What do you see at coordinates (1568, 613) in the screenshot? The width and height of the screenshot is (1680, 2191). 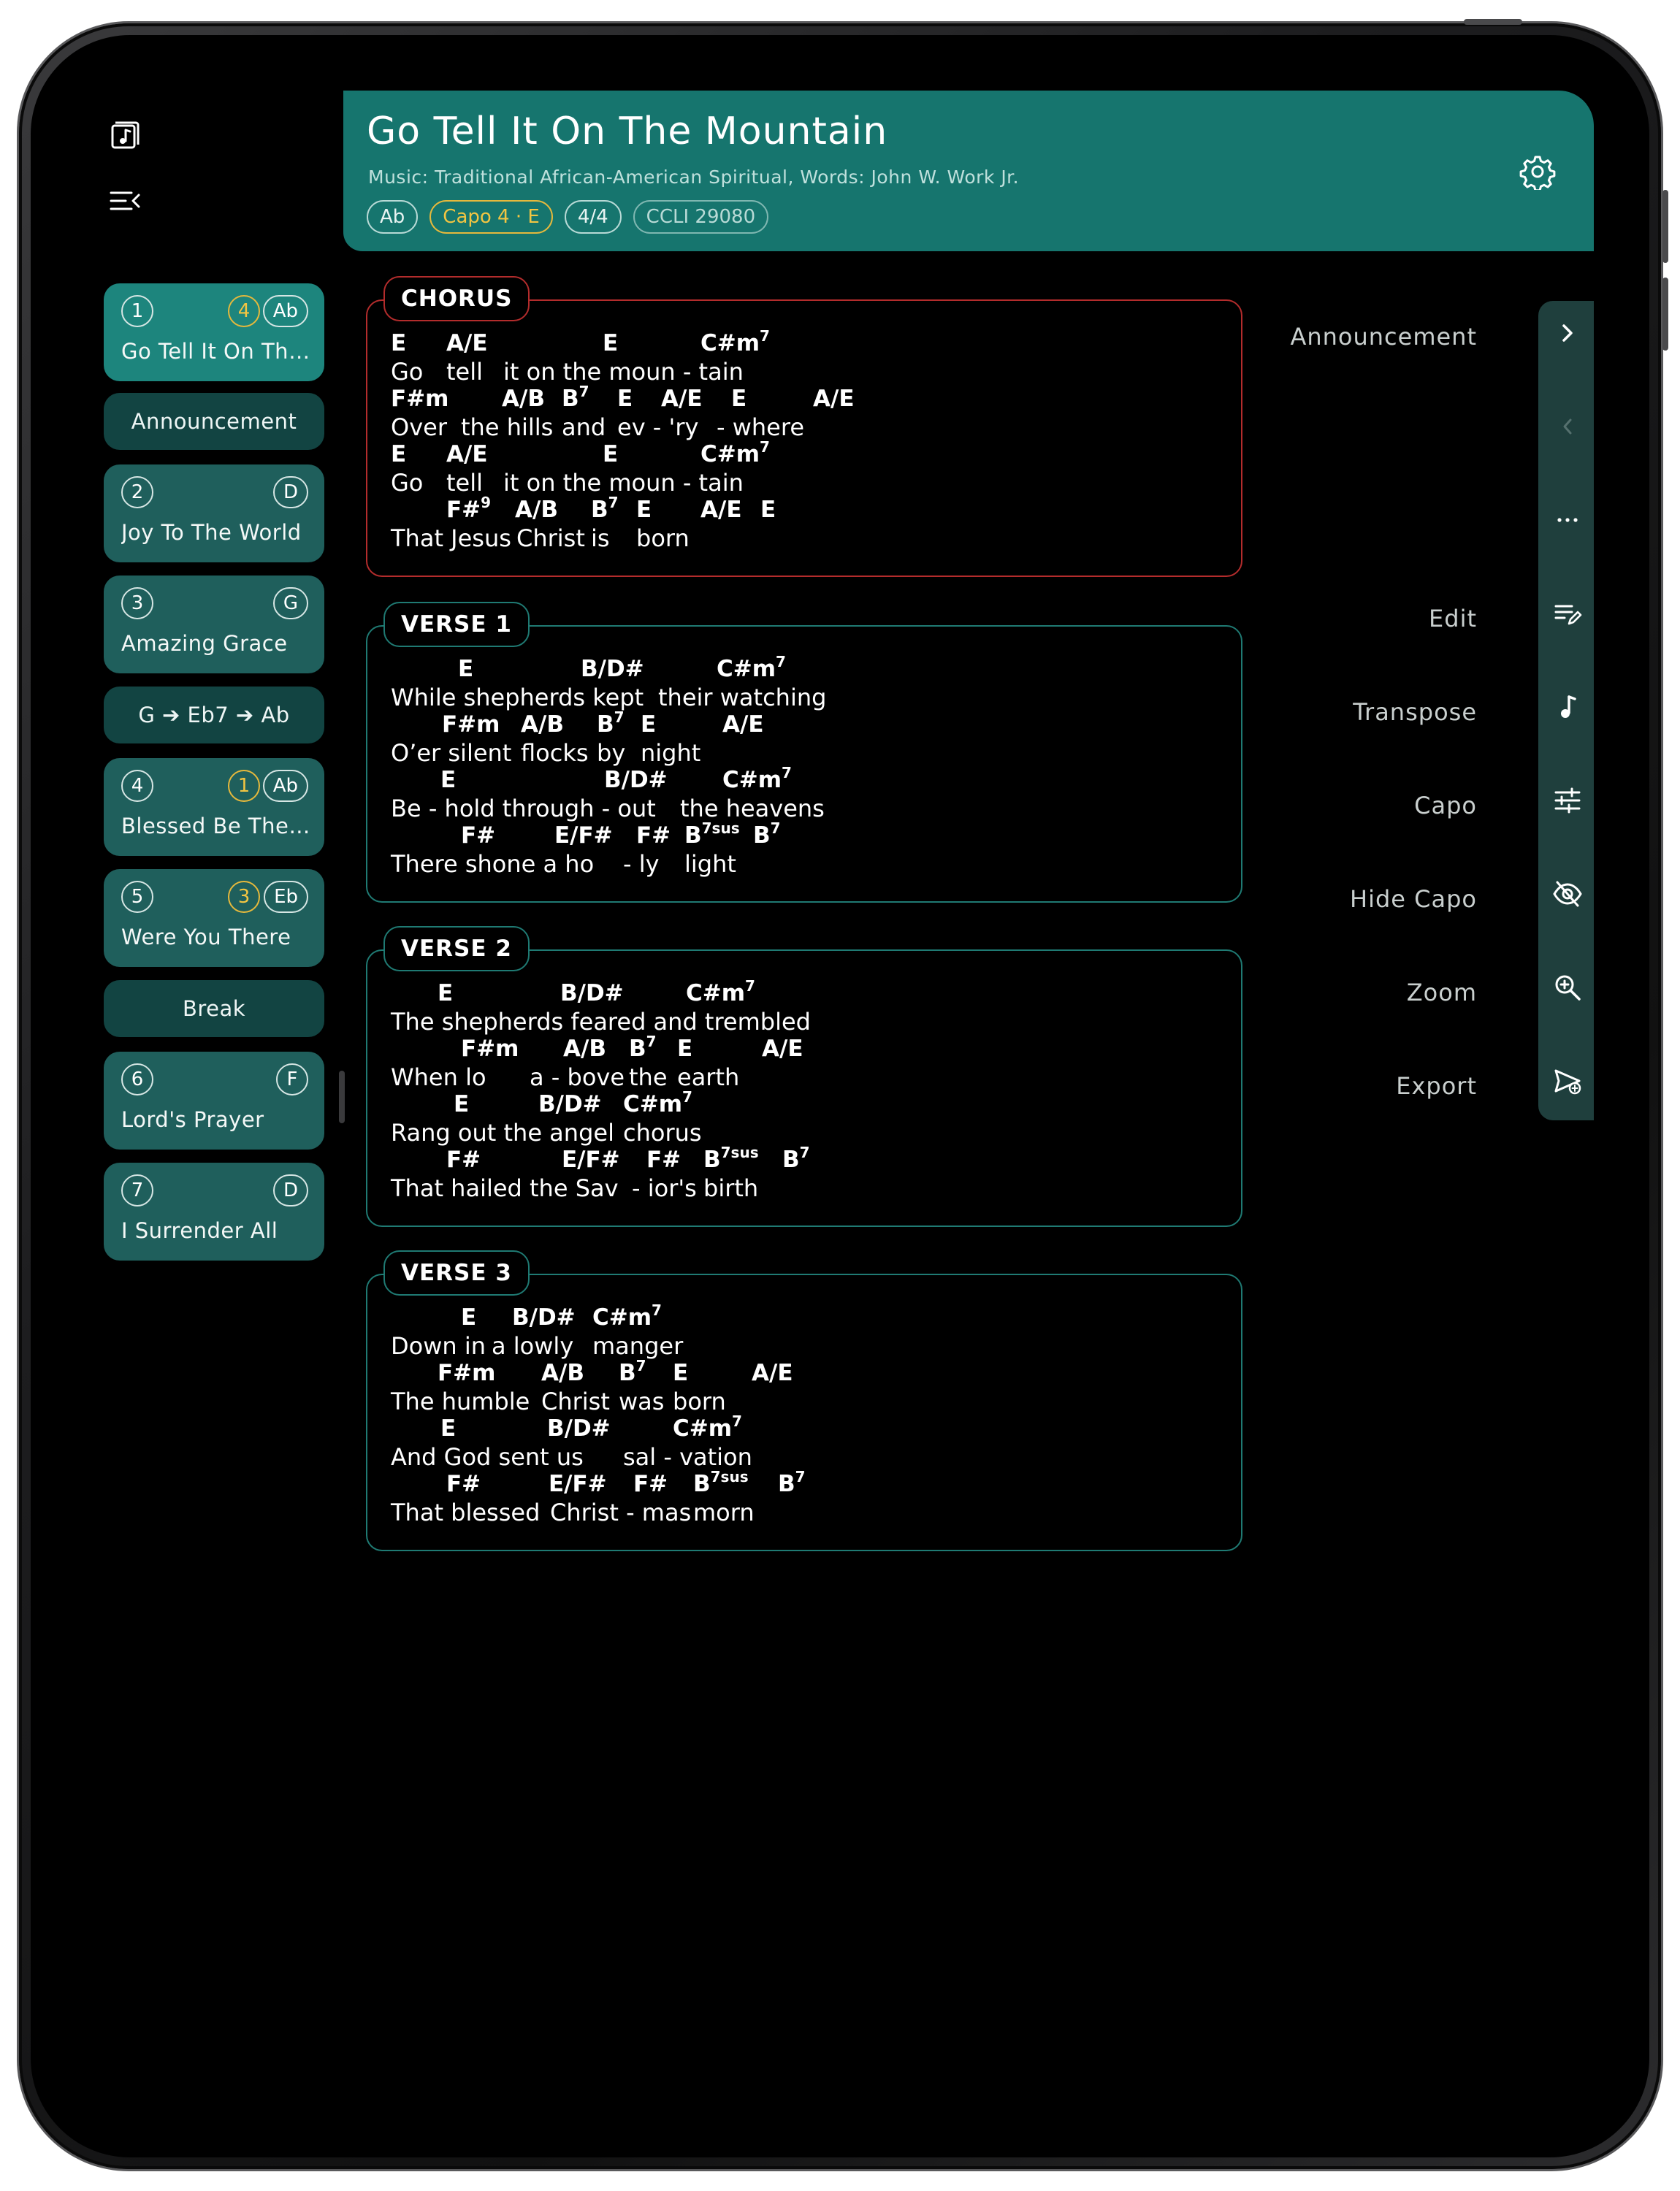 I see `edit-icon` at bounding box center [1568, 613].